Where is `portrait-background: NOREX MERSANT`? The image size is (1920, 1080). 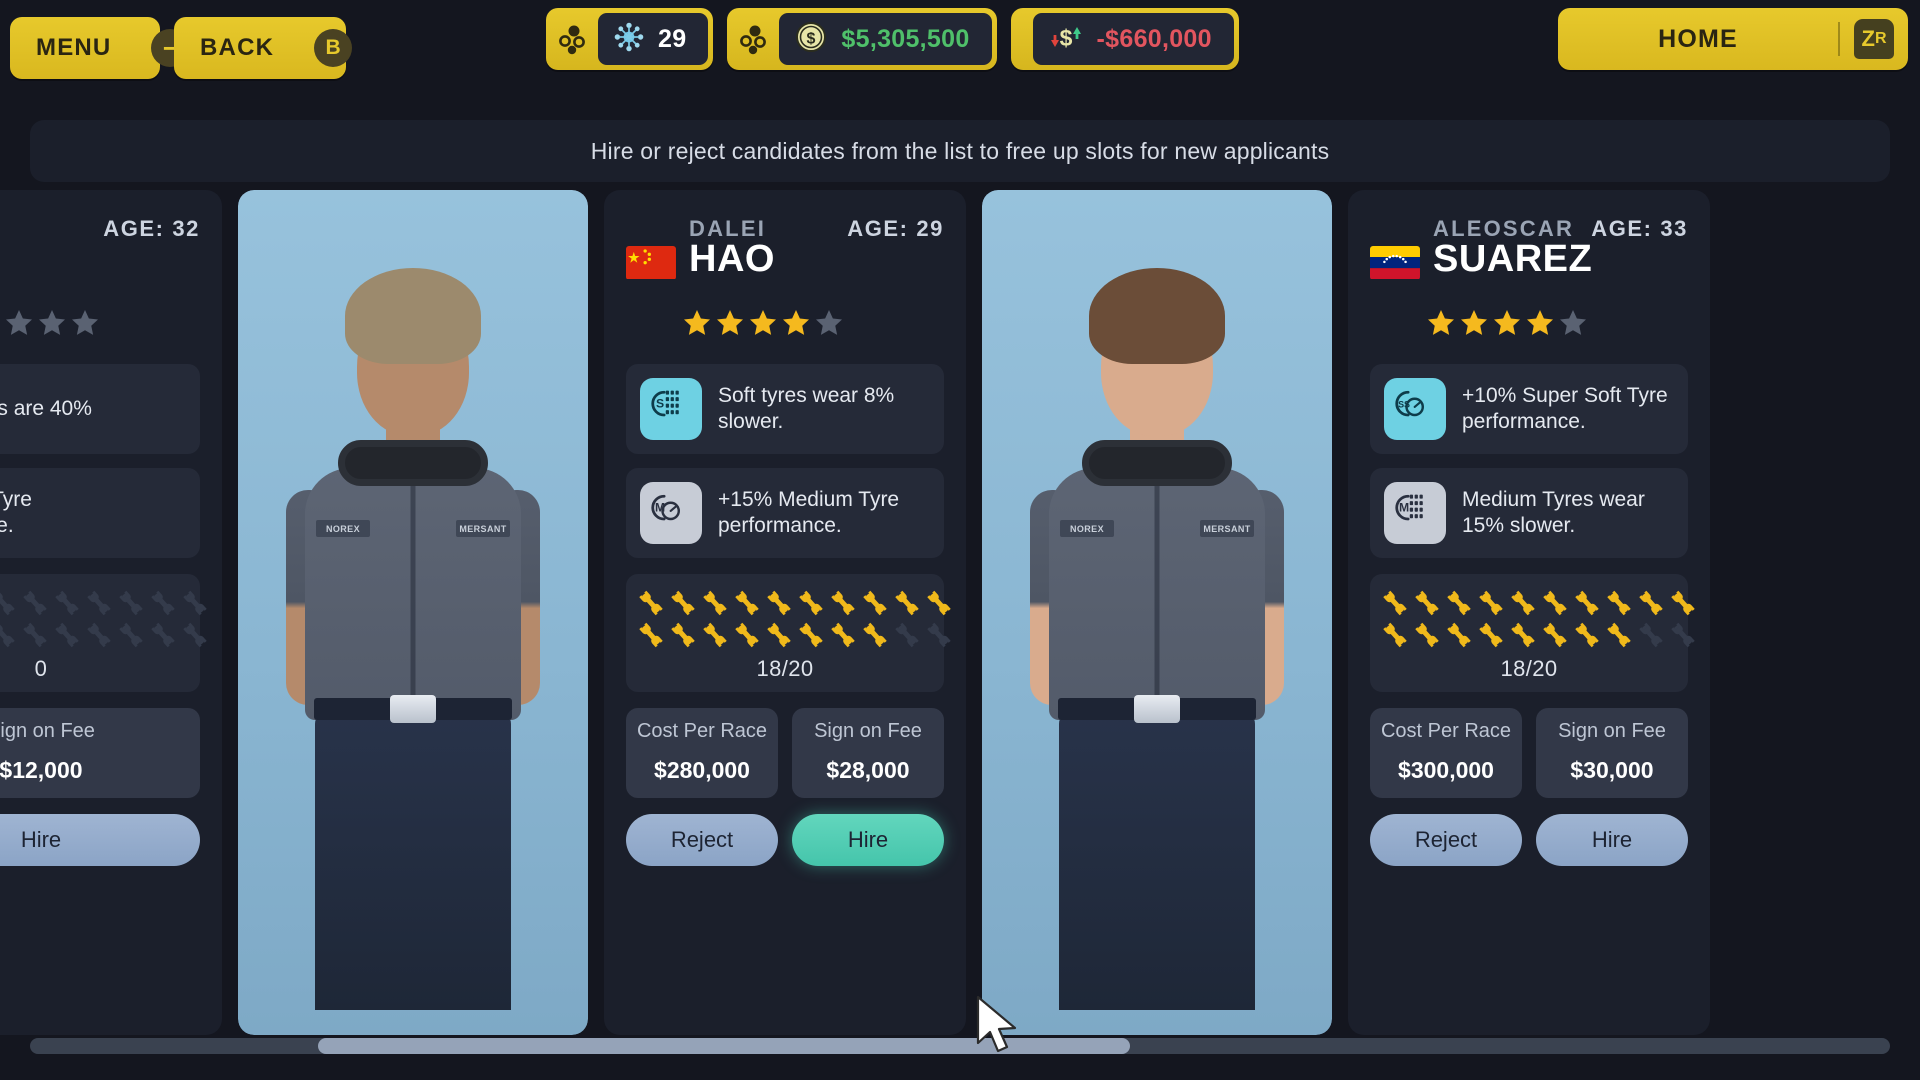
portrait-background: NOREX MERSANT is located at coordinates (1157, 612).